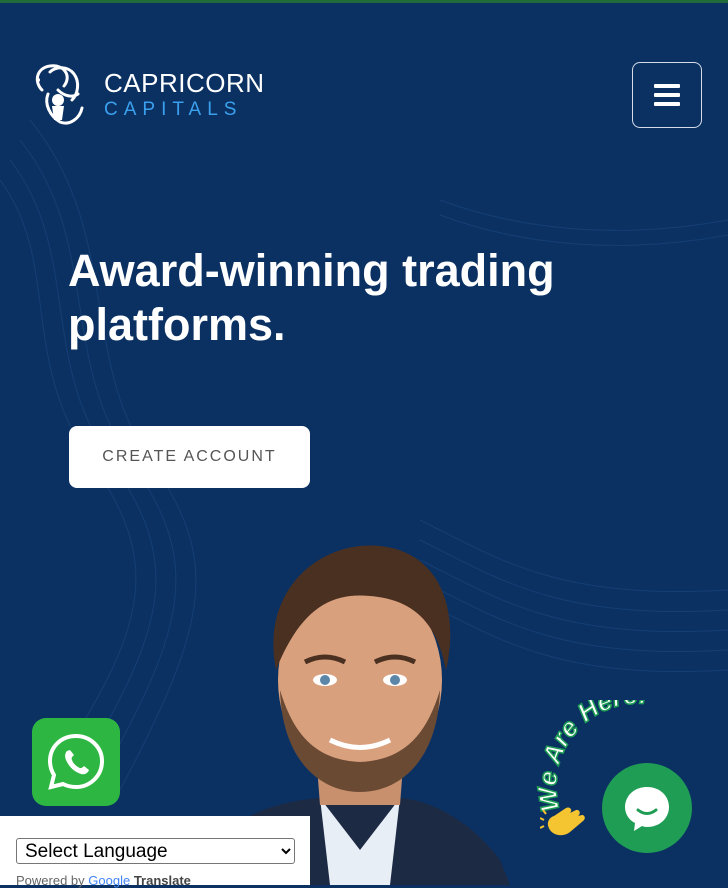 This screenshot has height=888, width=728. Describe the element at coordinates (50, 880) in the screenshot. I see `powered-by-label: Powered by` at that location.